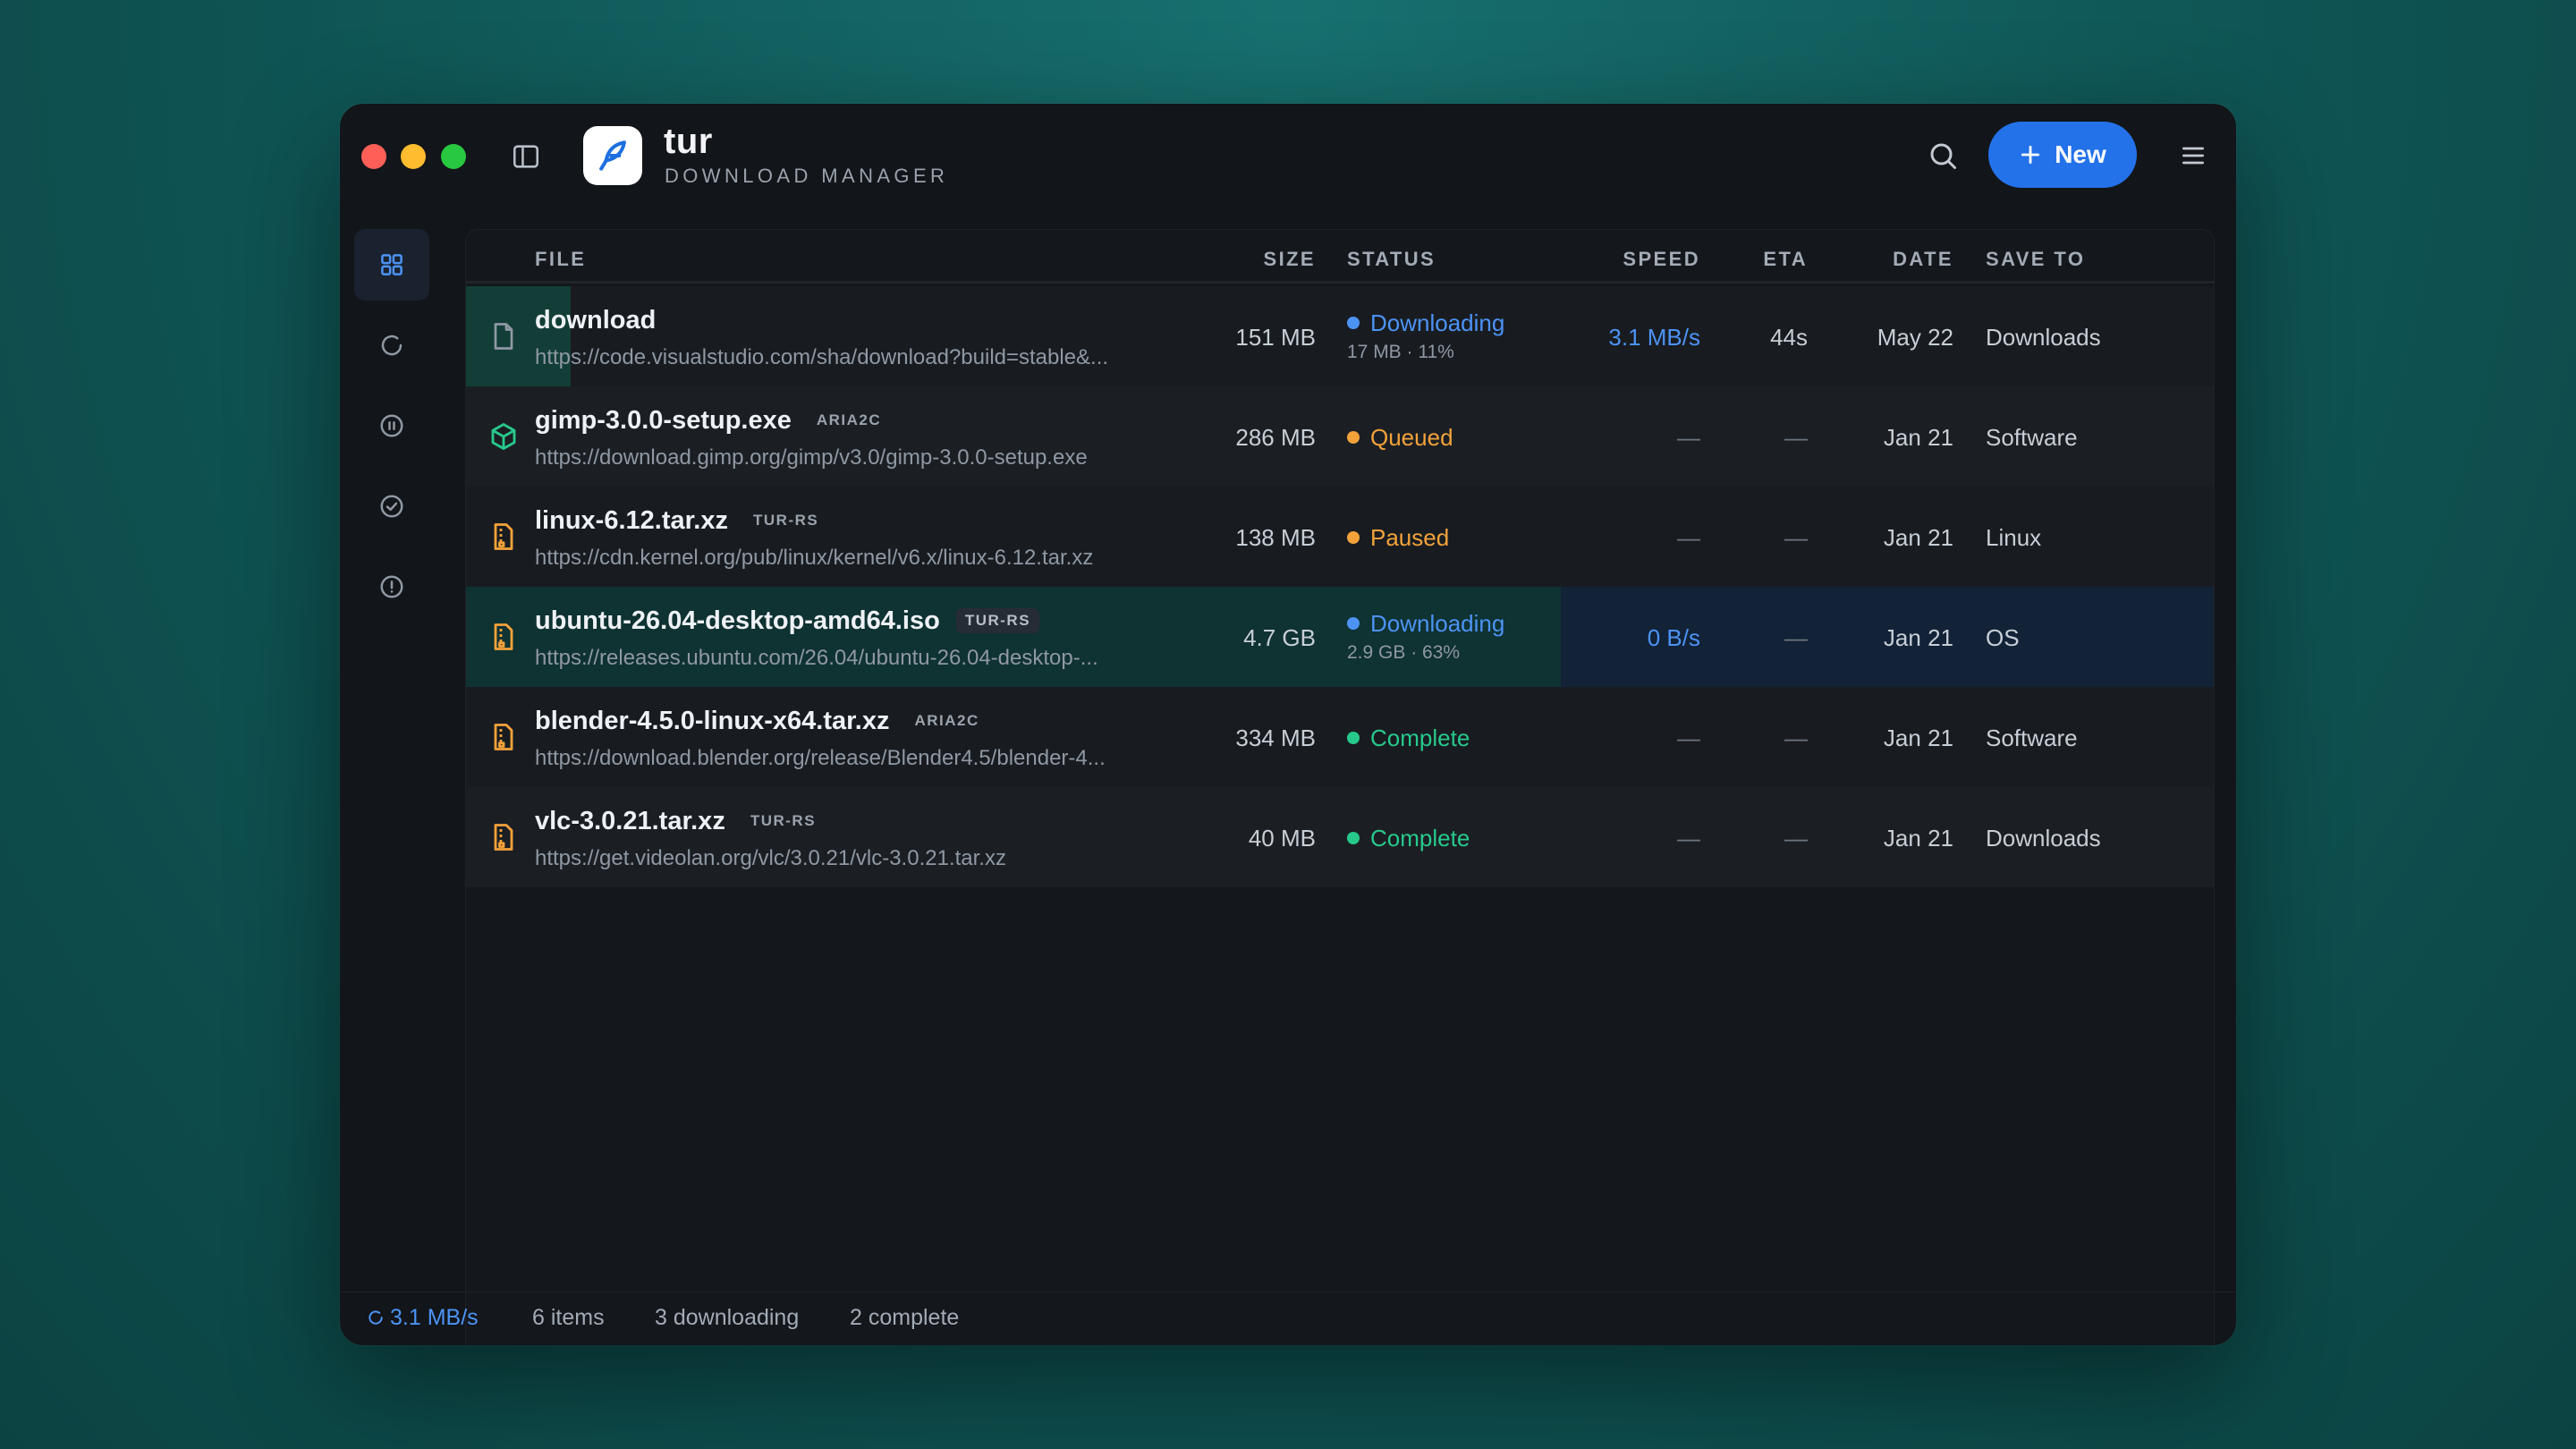  Describe the element at coordinates (1915, 337) in the screenshot. I see `date-added: May 22` at that location.